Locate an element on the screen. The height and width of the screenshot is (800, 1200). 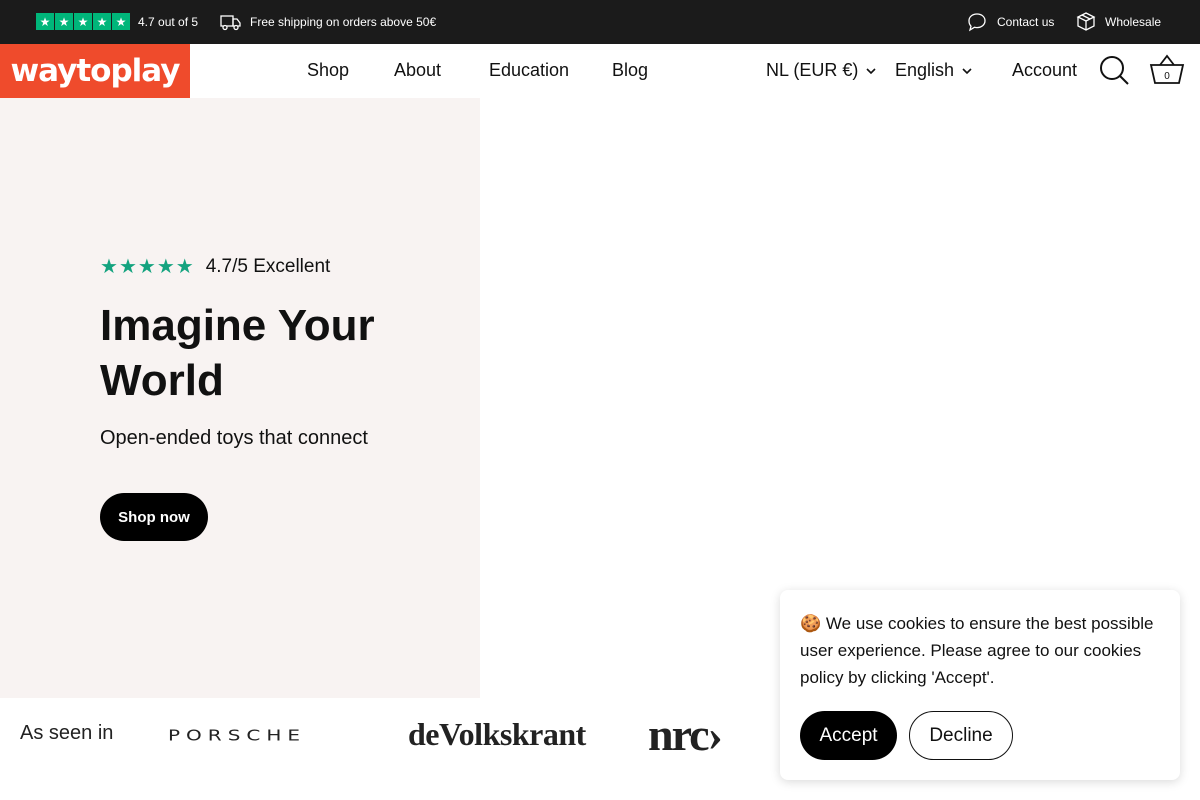
language-selector: English is located at coordinates (934, 70).